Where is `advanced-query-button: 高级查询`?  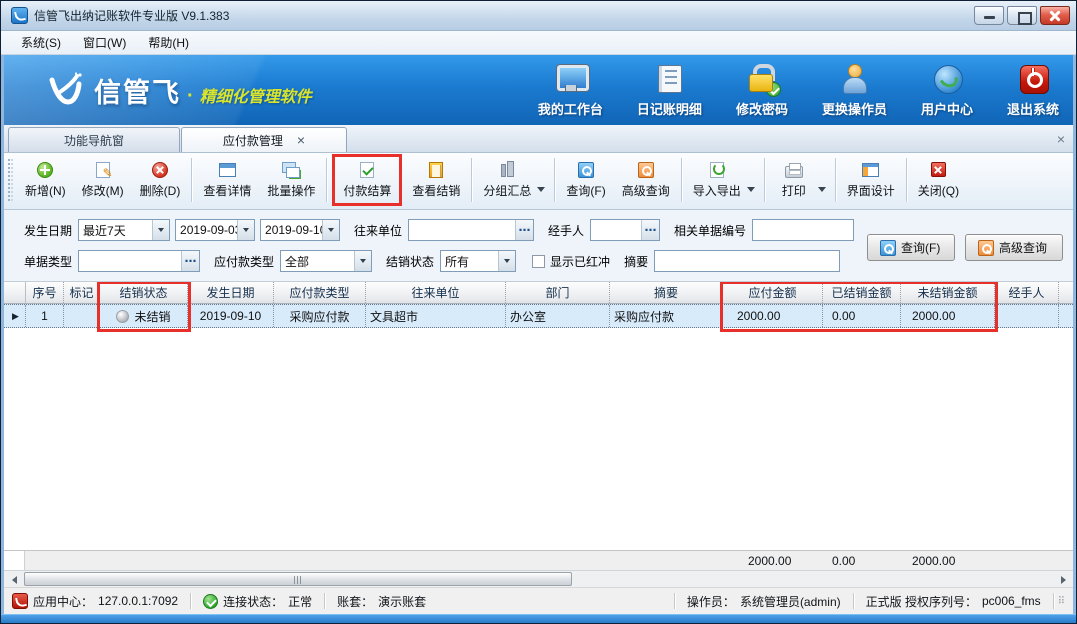
advanced-query-button: 高级查询 is located at coordinates (646, 180).